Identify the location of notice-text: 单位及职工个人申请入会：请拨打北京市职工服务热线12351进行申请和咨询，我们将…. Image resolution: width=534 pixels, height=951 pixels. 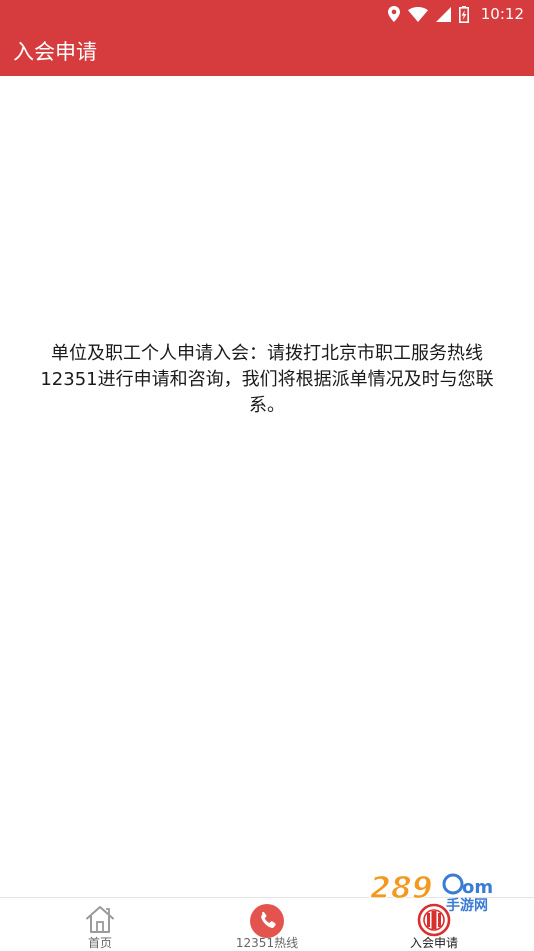
(267, 379).